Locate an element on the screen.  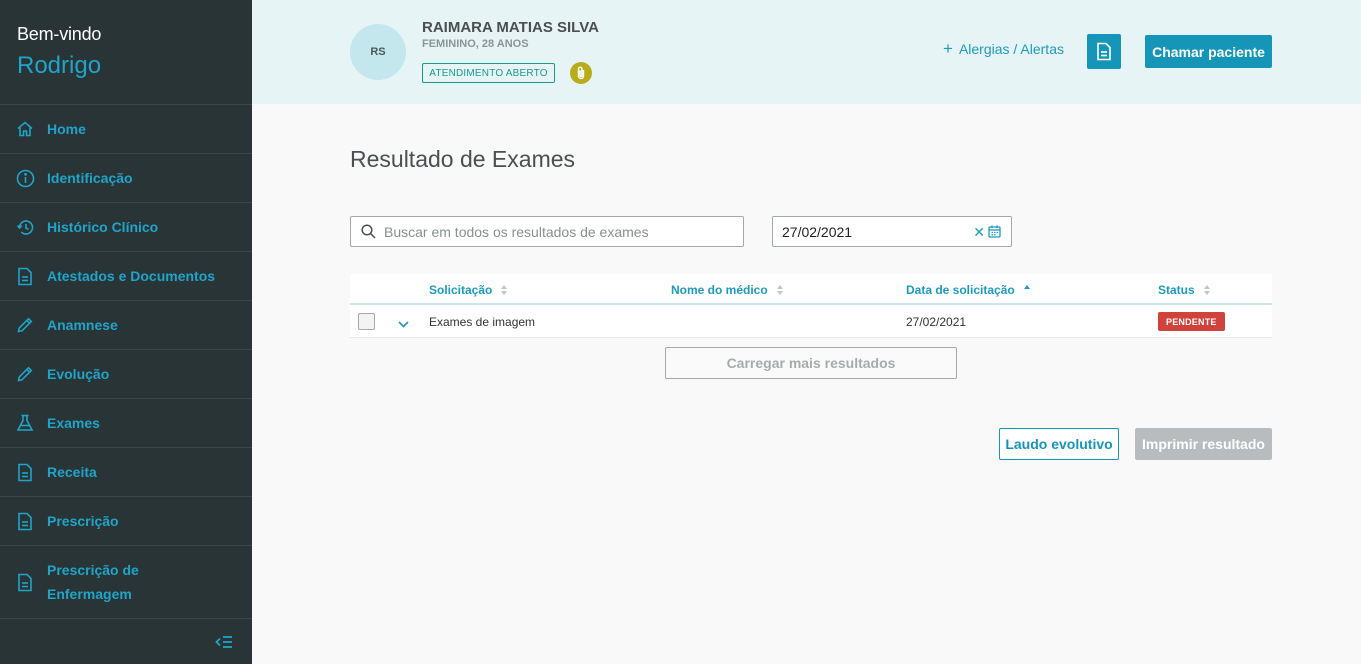
add-allergies-alerts-link: + Alergias / Alertas is located at coordinates (1003, 48).